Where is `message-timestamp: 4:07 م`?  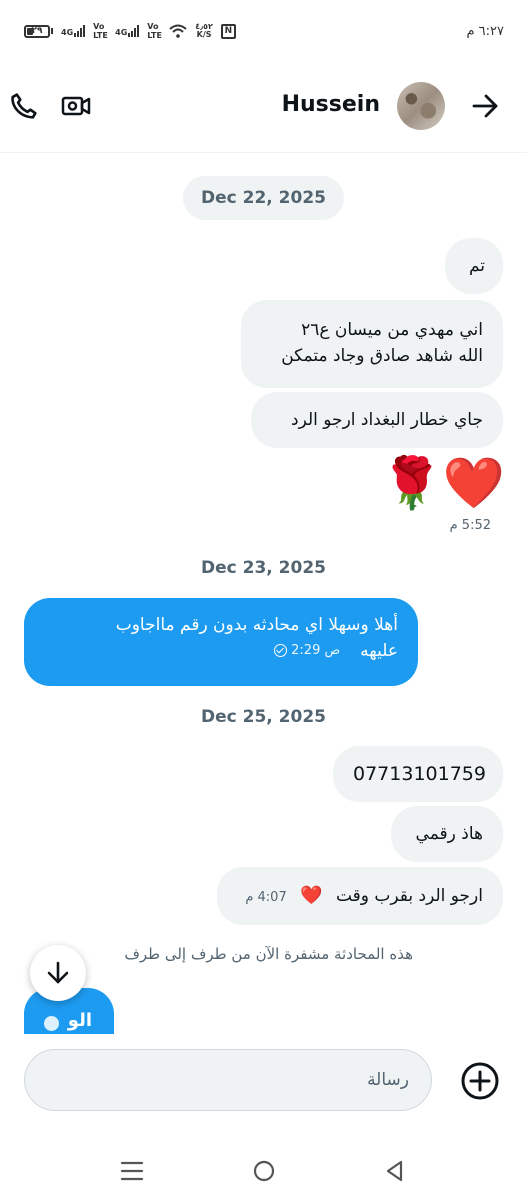 message-timestamp: 4:07 م is located at coordinates (266, 897).